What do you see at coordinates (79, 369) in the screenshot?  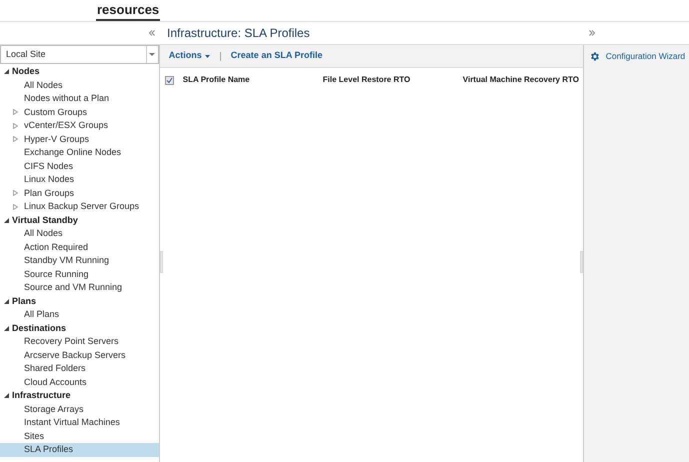 I see `tree-item: Shared Folders` at bounding box center [79, 369].